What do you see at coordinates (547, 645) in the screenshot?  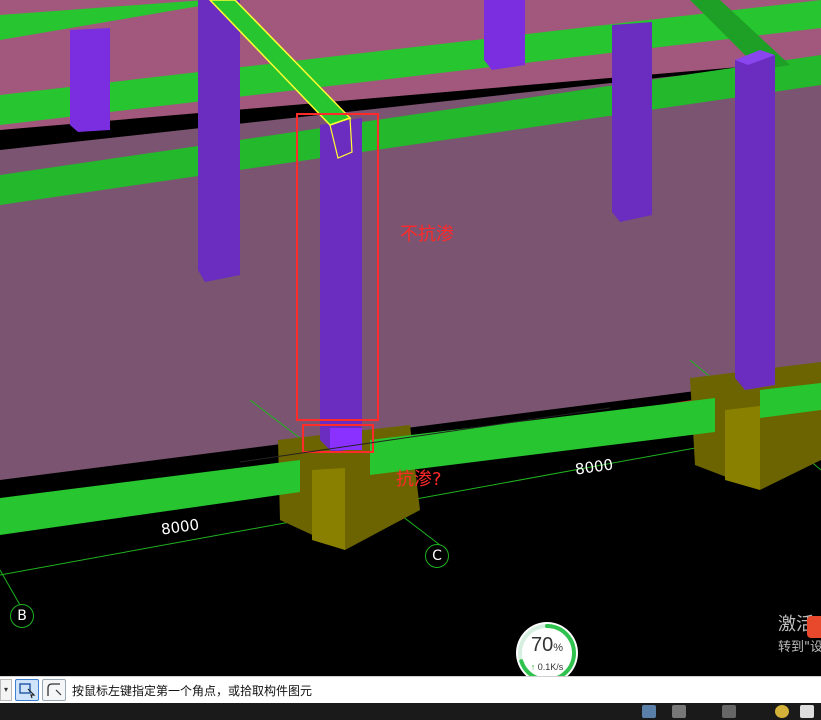 I see `memory-percent: 70%` at bounding box center [547, 645].